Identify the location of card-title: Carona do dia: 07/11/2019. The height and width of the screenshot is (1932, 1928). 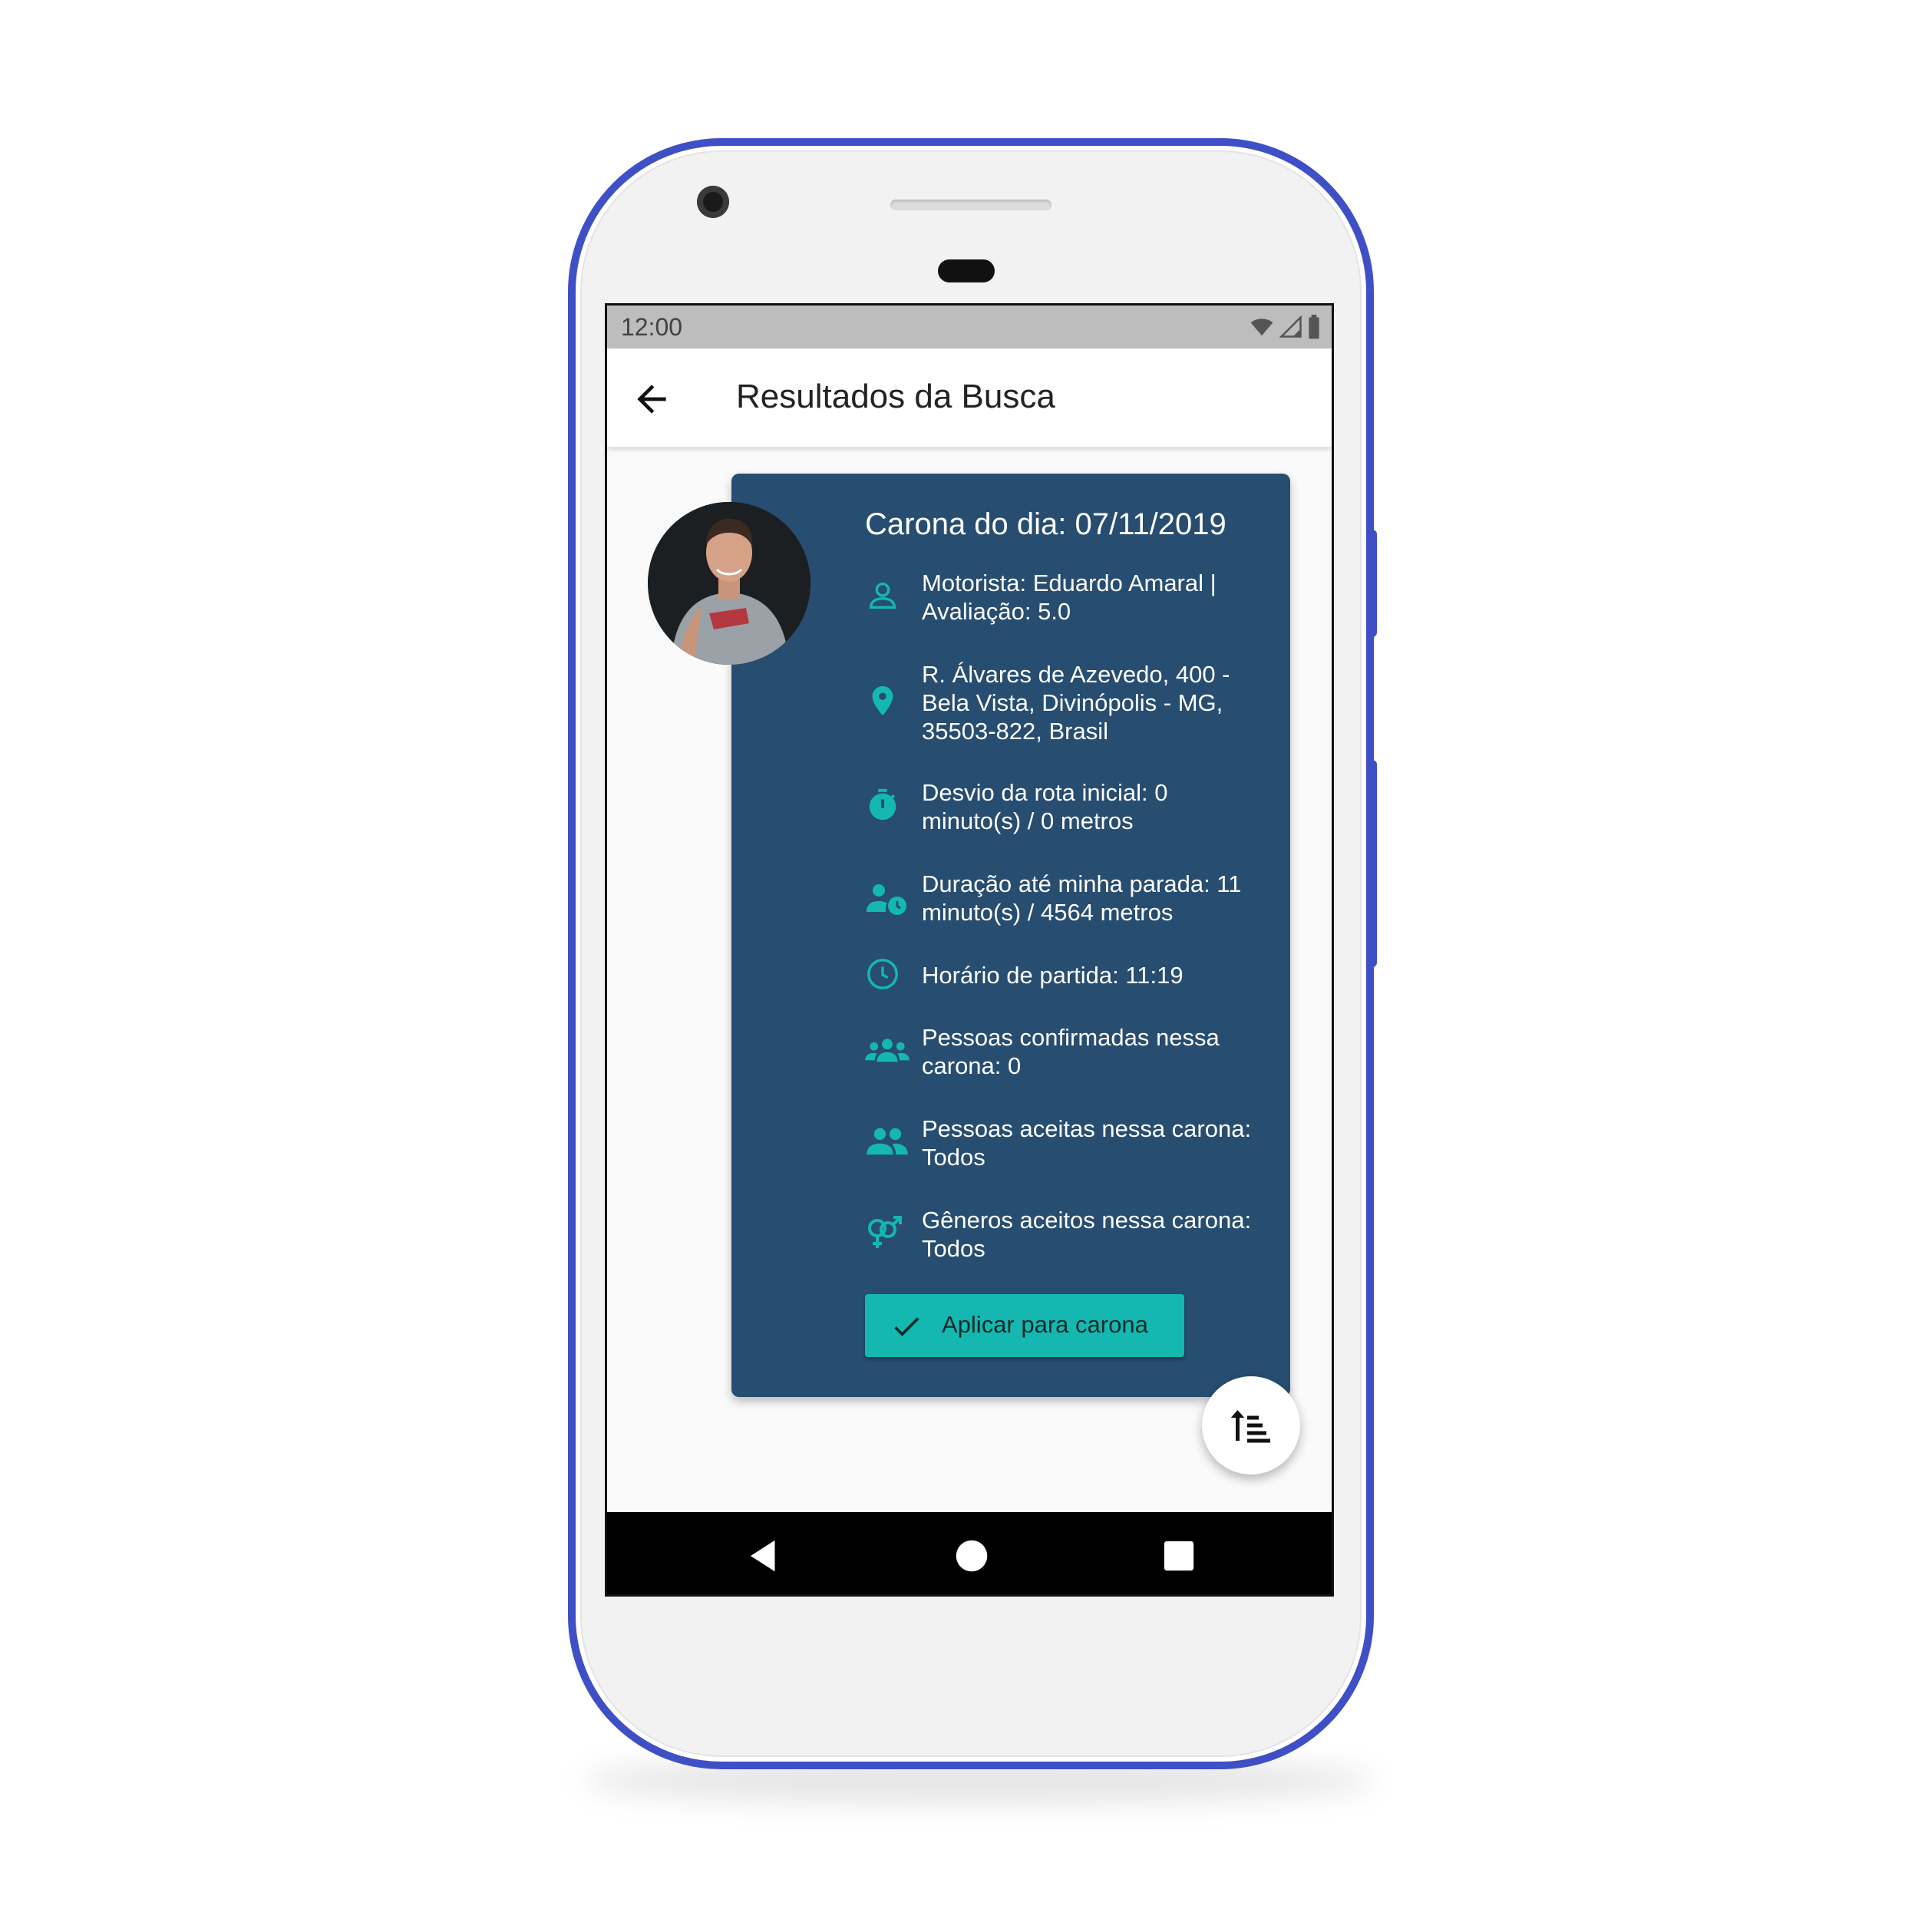
(1045, 524).